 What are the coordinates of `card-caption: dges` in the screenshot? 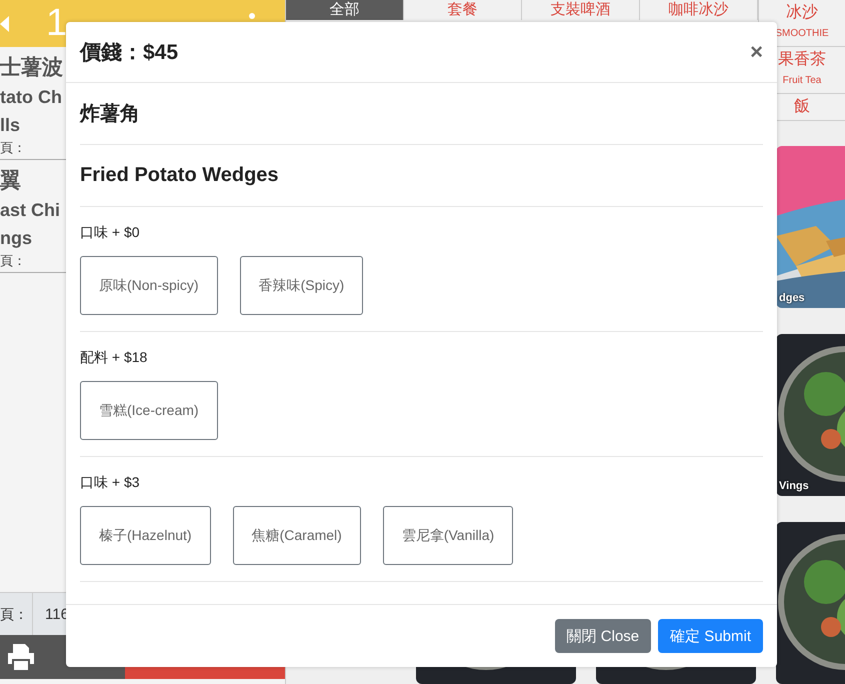 It's located at (792, 298).